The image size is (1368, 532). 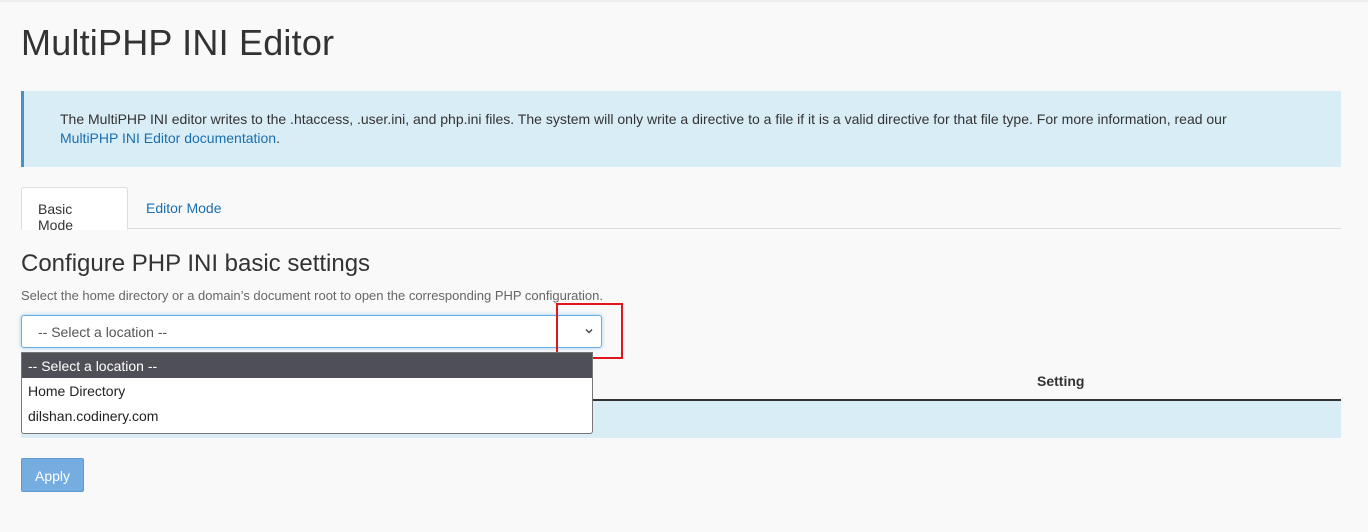 I want to click on section-heading: Configure PHP INI basic settings, so click(x=196, y=263).